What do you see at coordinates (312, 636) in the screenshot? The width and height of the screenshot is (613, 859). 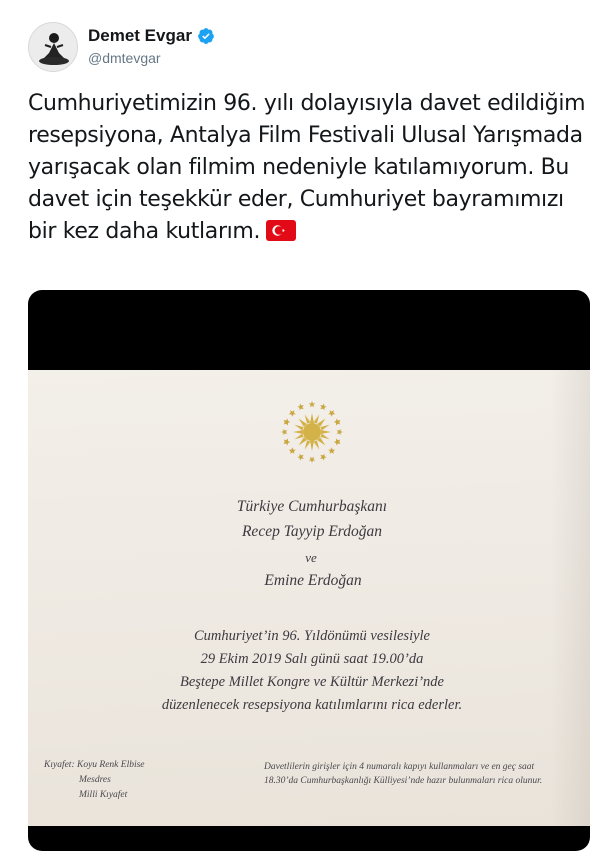 I see `invitation-occasion: Cumhuriyet’in 96. Yıldönümü vesilesiyle` at bounding box center [312, 636].